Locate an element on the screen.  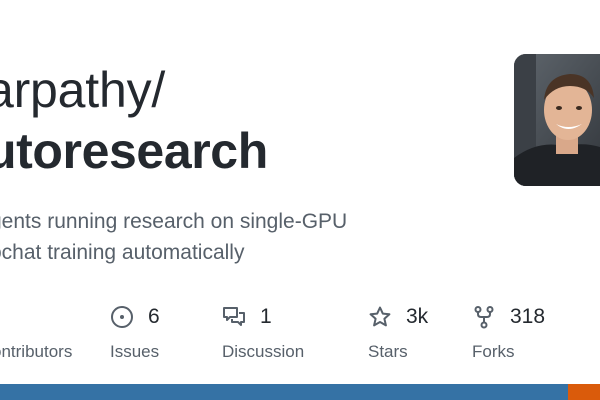
owner-avatar is located at coordinates (557, 120).